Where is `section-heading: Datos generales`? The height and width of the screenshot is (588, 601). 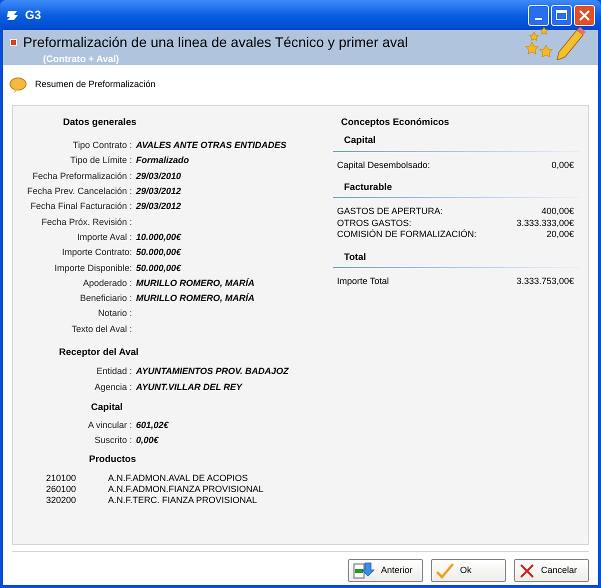 section-heading: Datos generales is located at coordinates (100, 123).